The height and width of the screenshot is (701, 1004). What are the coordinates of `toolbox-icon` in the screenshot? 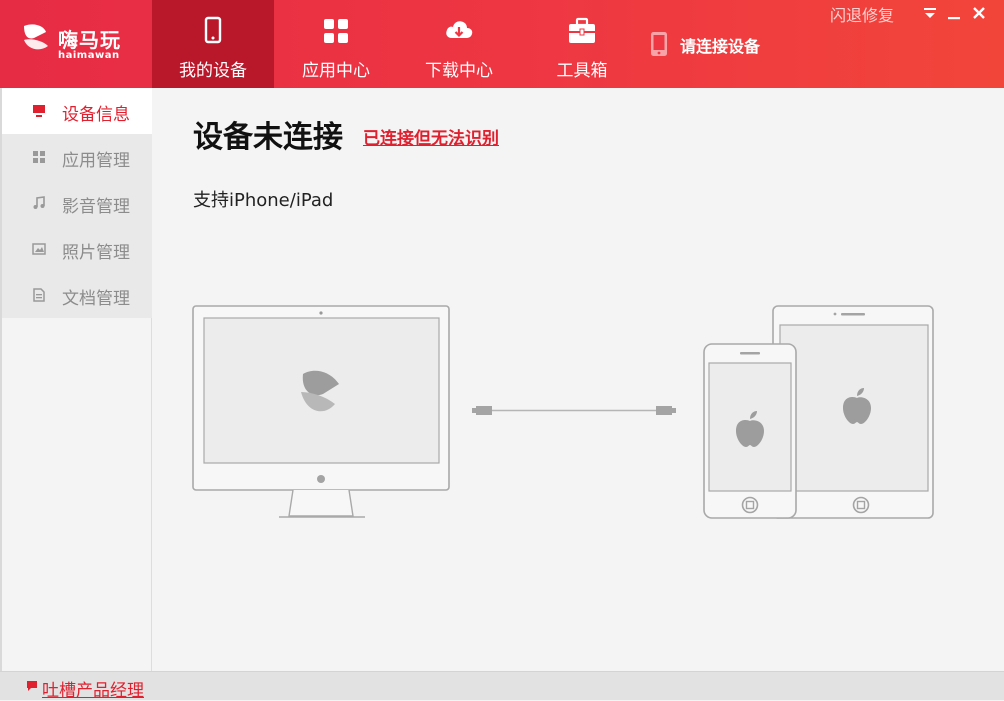 It's located at (582, 30).